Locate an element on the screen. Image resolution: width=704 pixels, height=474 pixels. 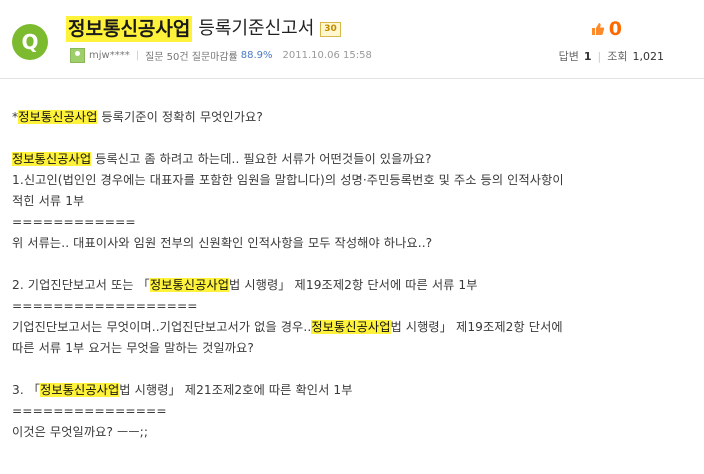
body-line: =============== is located at coordinates (89, 411).